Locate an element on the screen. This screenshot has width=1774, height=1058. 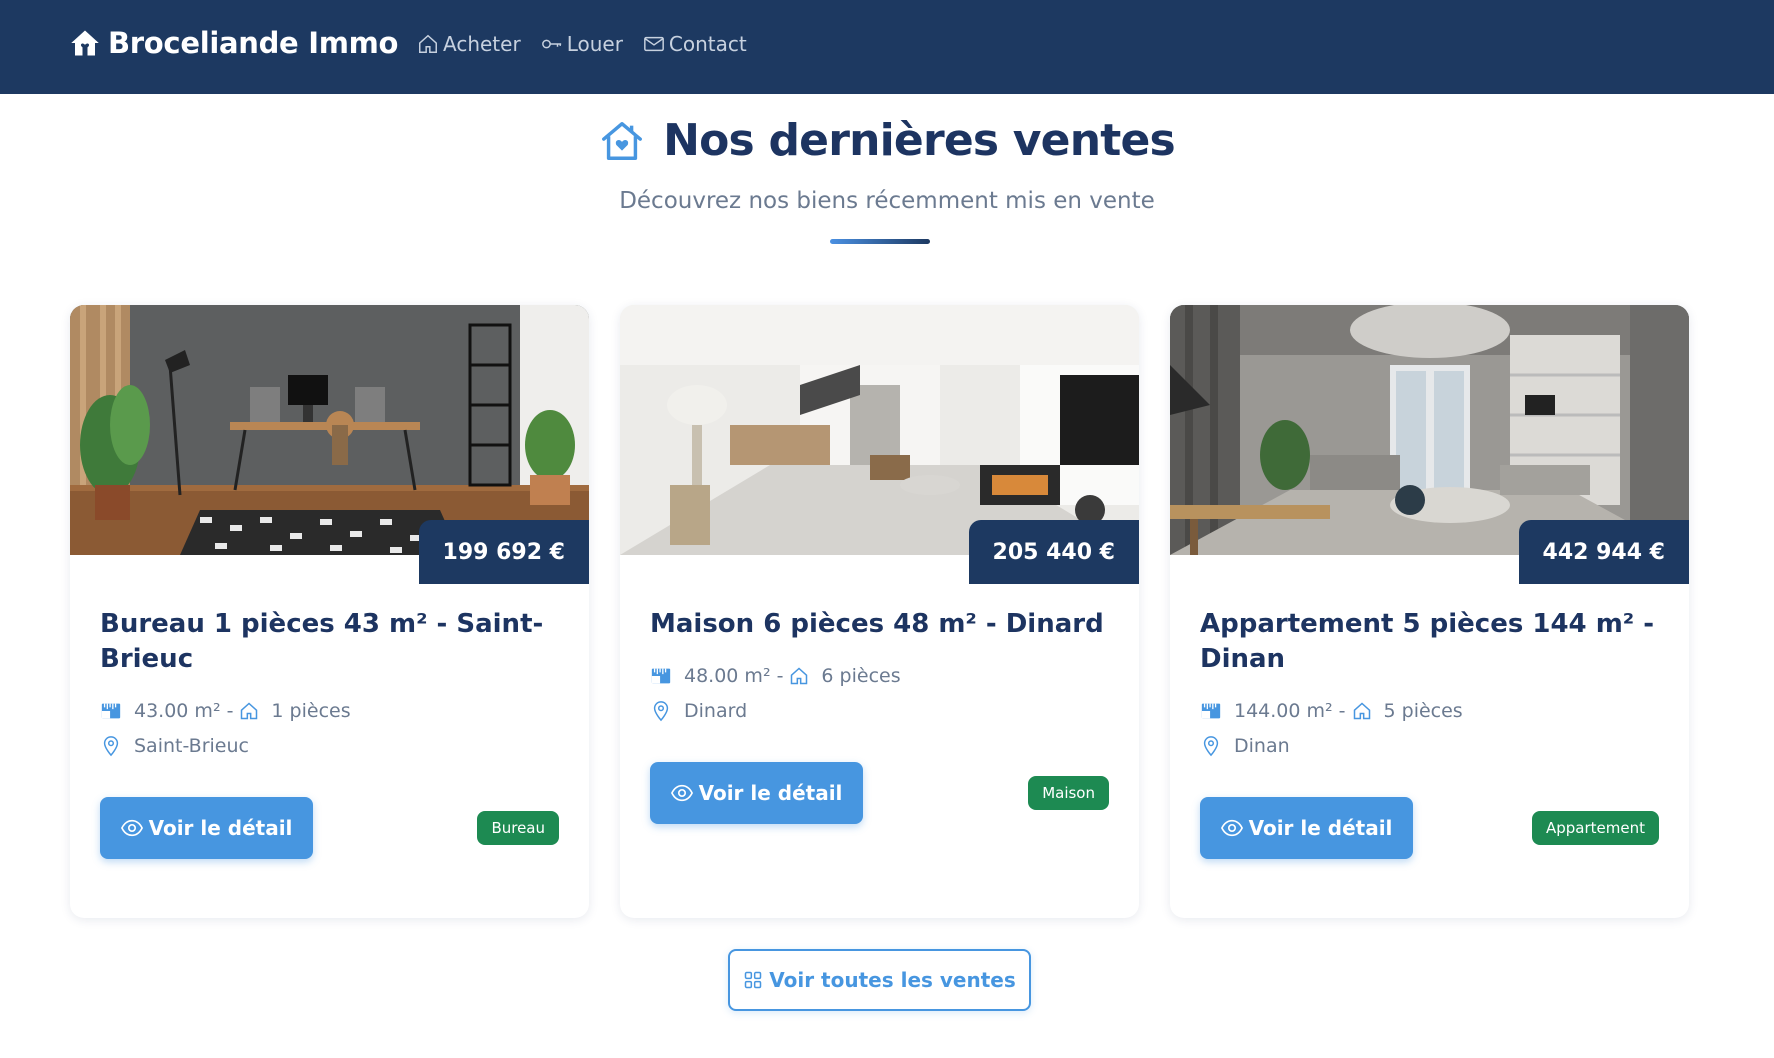
card-title: Bureau 1 pièces 43 m² - Saint-Brieuc is located at coordinates (330, 642).